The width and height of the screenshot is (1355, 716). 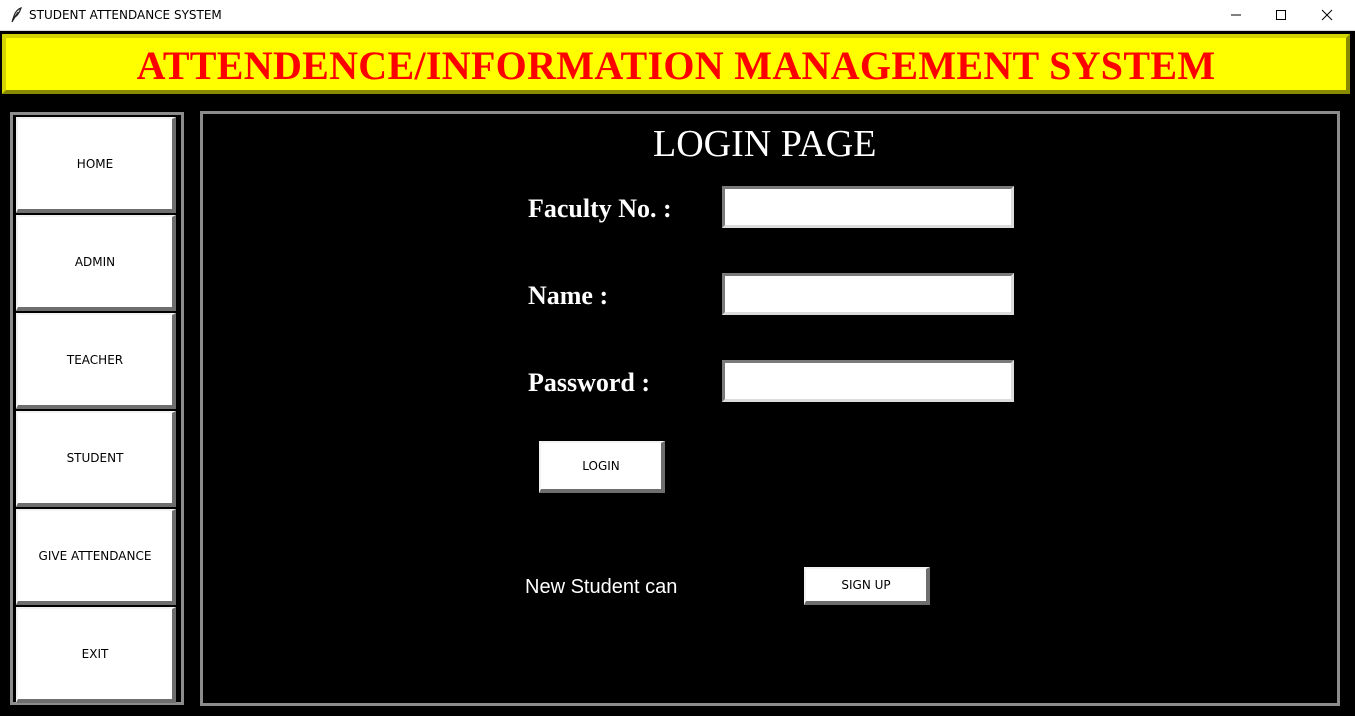 I want to click on sidebar-item-give-attendance: GIVE ATTENDANCE, so click(x=96, y=557).